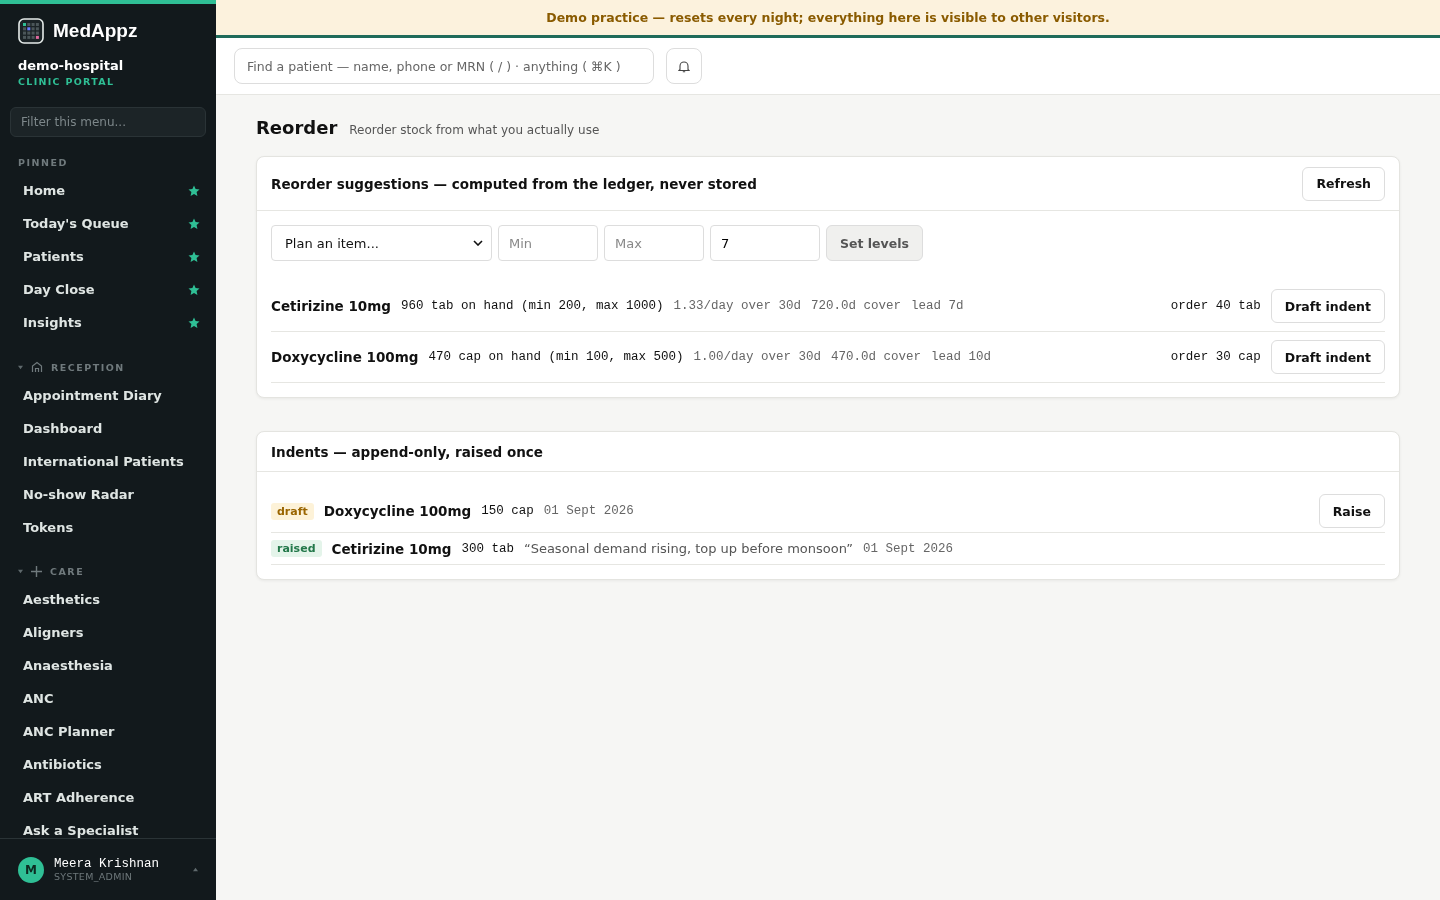 Image resolution: width=1440 pixels, height=900 pixels. I want to click on order-text: order 30 cap, so click(1215, 357).